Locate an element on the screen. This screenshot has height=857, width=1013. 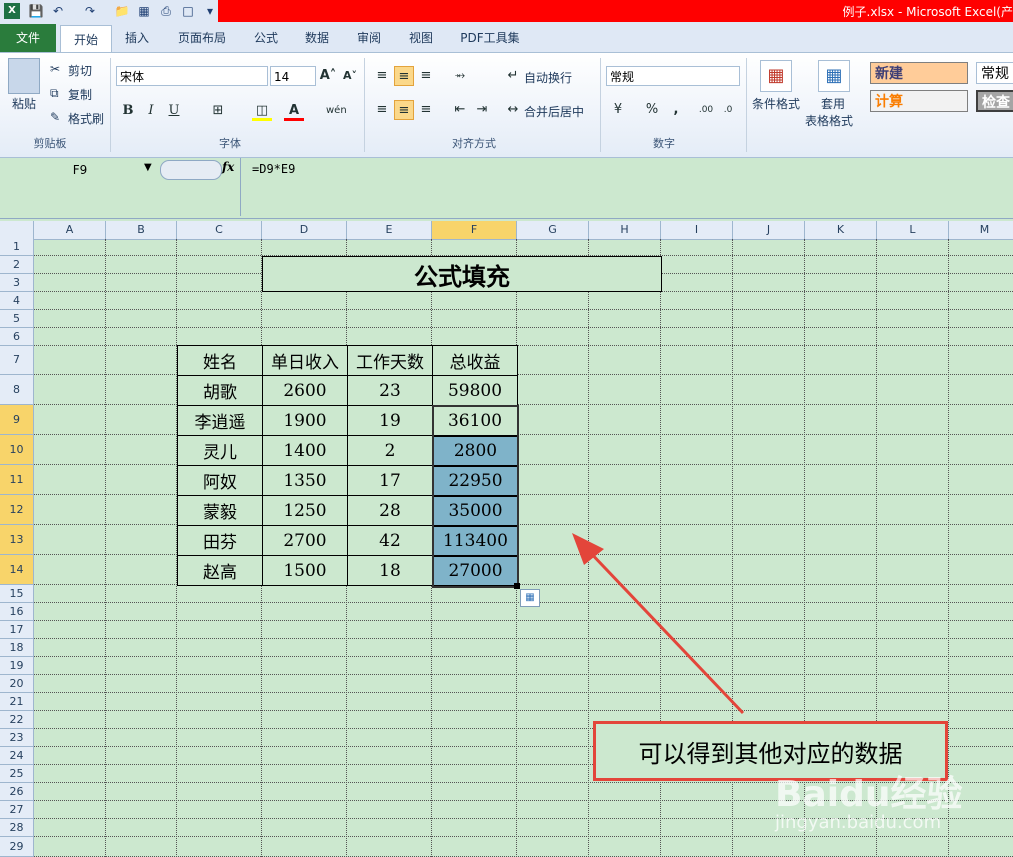
table-header-cell: 姓名 is located at coordinates (220, 361).